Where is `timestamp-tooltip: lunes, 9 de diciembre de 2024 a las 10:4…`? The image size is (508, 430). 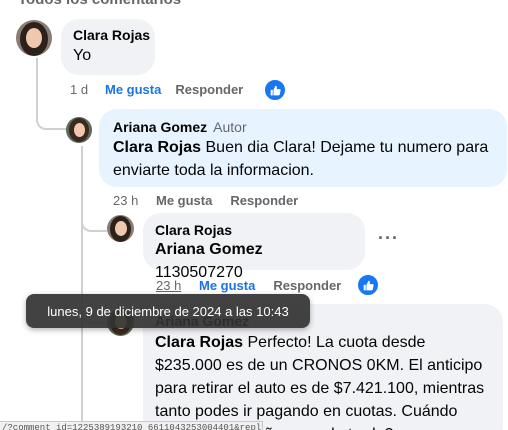
timestamp-tooltip: lunes, 9 de diciembre de 2024 a las 10:4… is located at coordinates (168, 311).